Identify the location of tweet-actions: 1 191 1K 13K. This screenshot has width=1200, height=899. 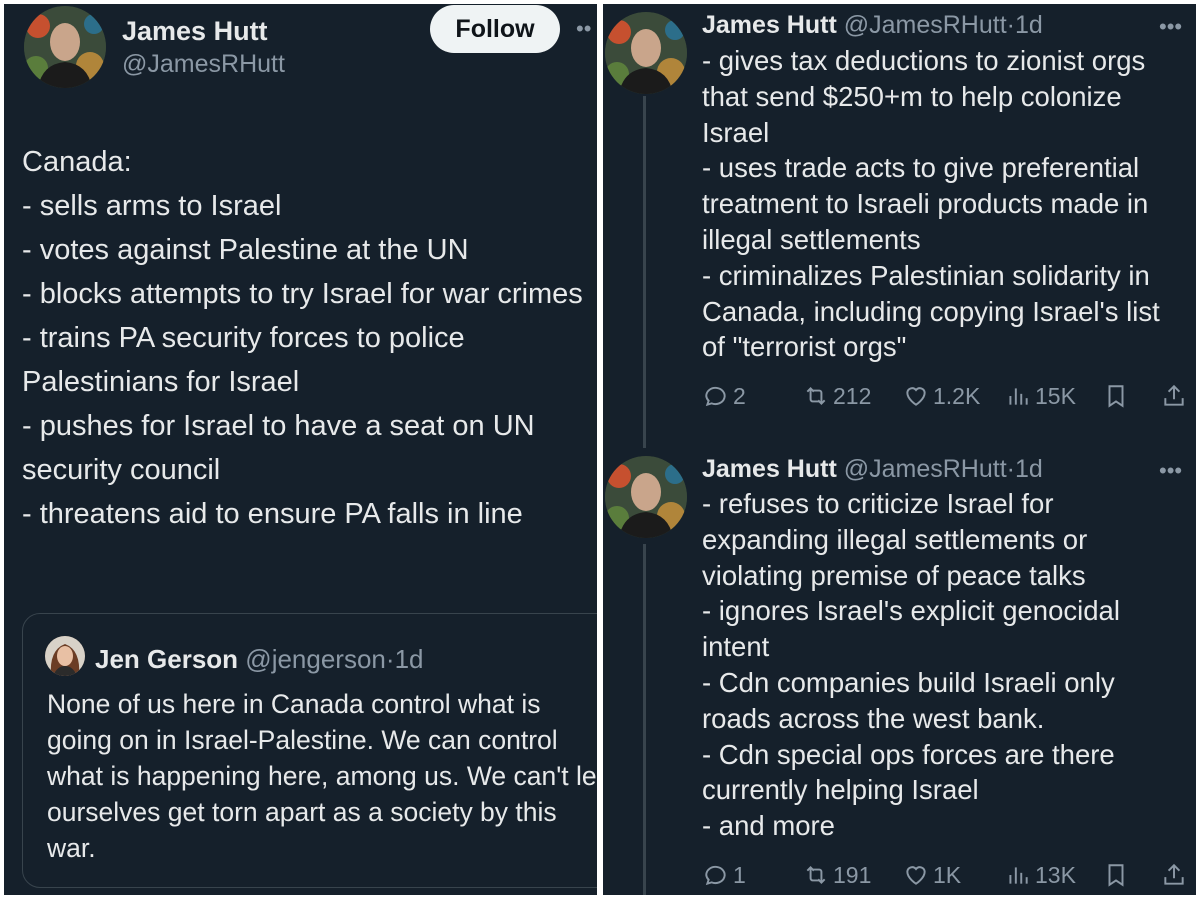
(943, 875).